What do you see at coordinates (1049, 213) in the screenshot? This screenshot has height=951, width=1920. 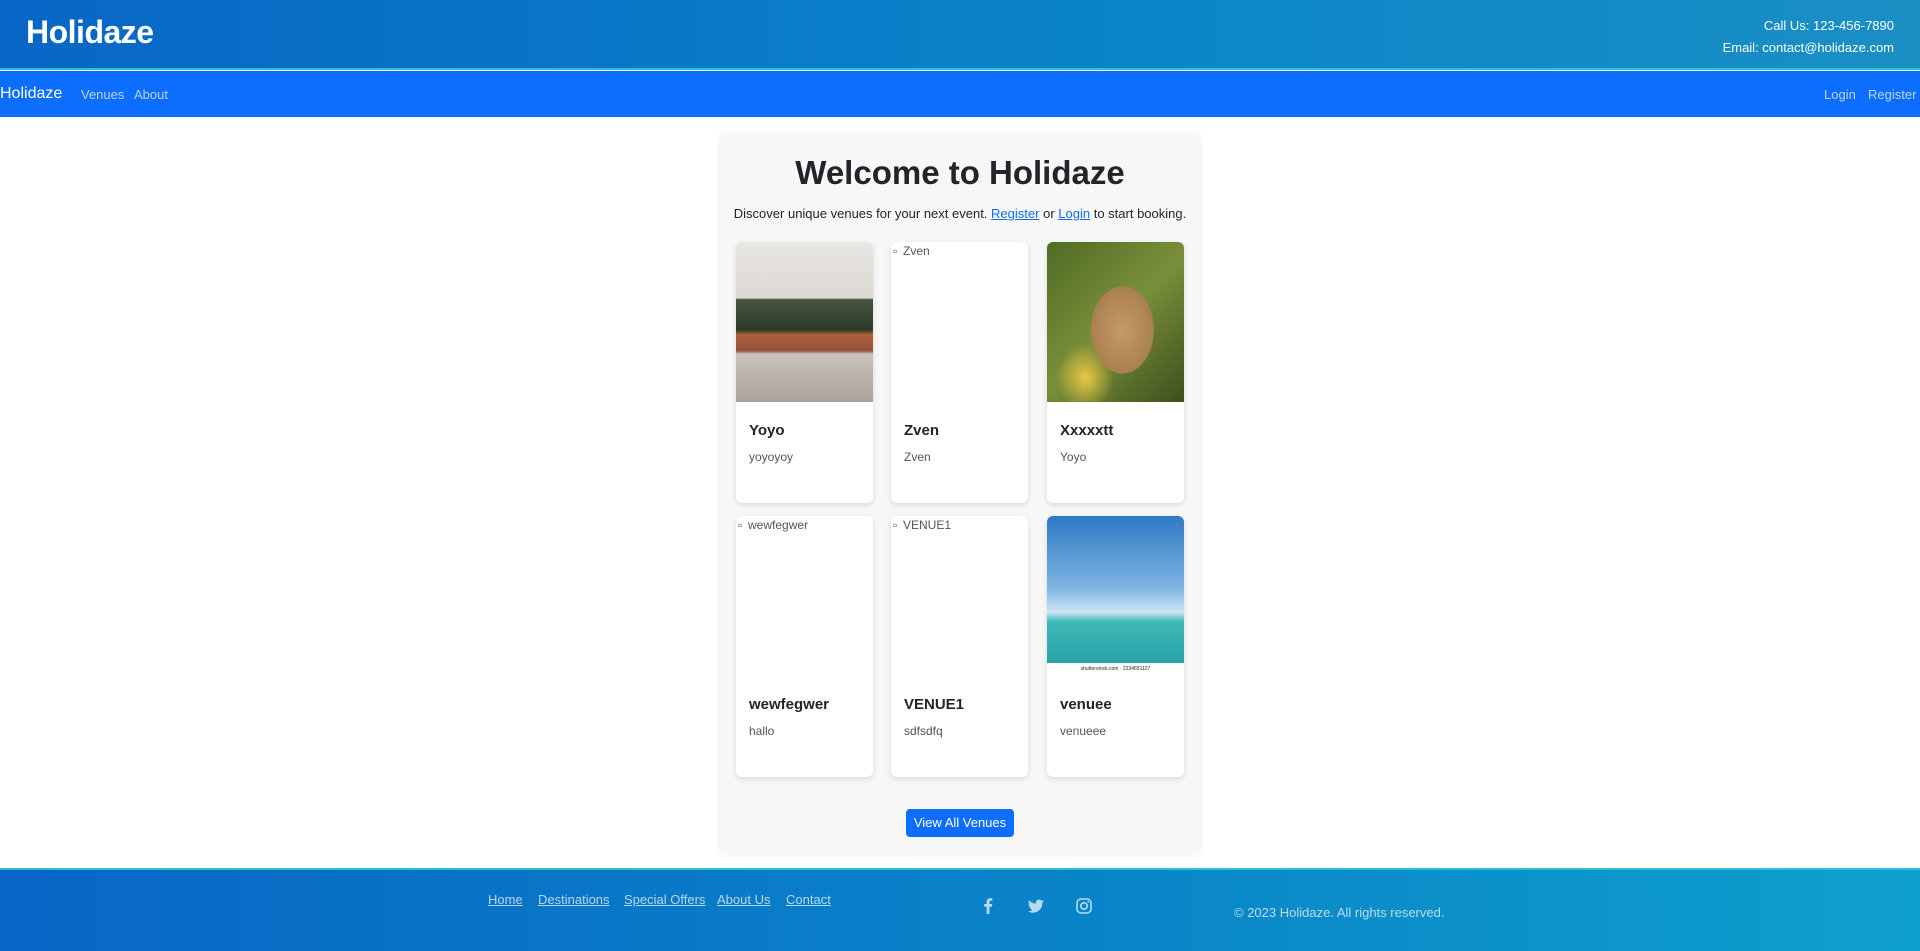 I see `or-text: or` at bounding box center [1049, 213].